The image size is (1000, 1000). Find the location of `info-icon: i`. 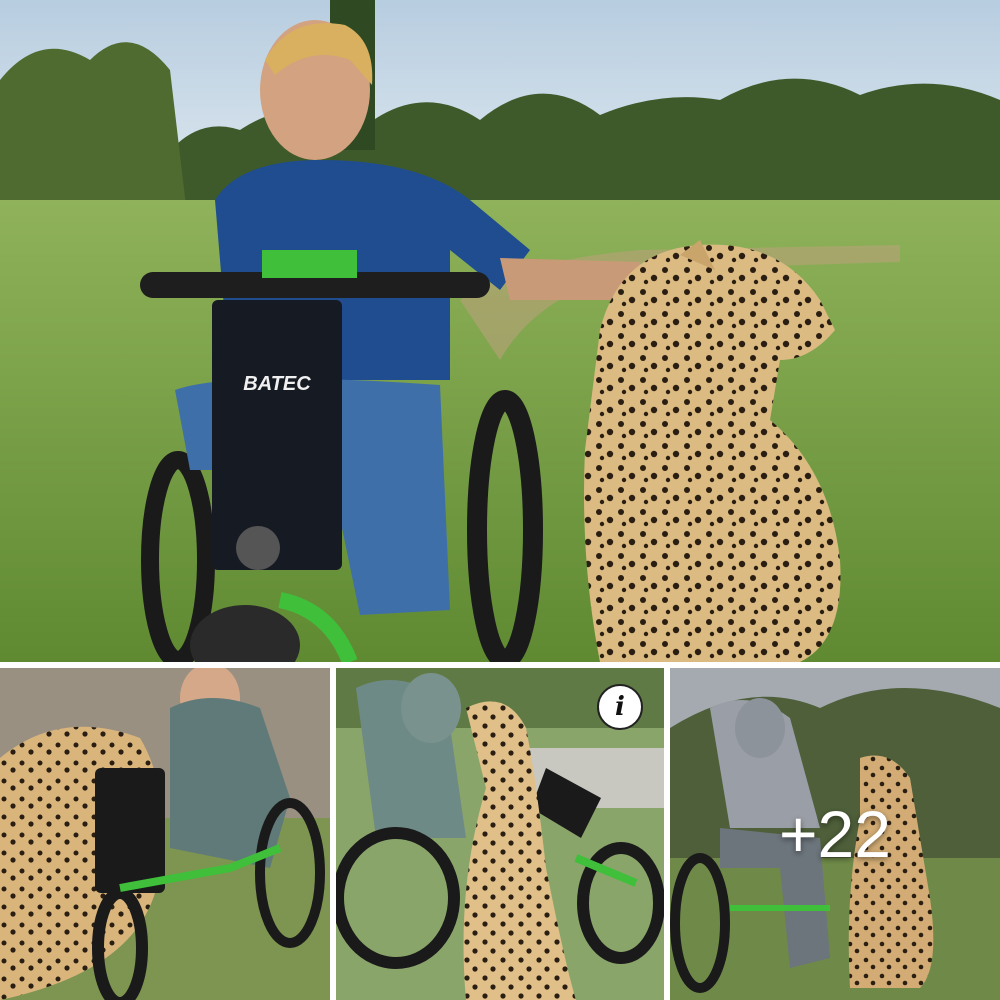

info-icon: i is located at coordinates (620, 707).